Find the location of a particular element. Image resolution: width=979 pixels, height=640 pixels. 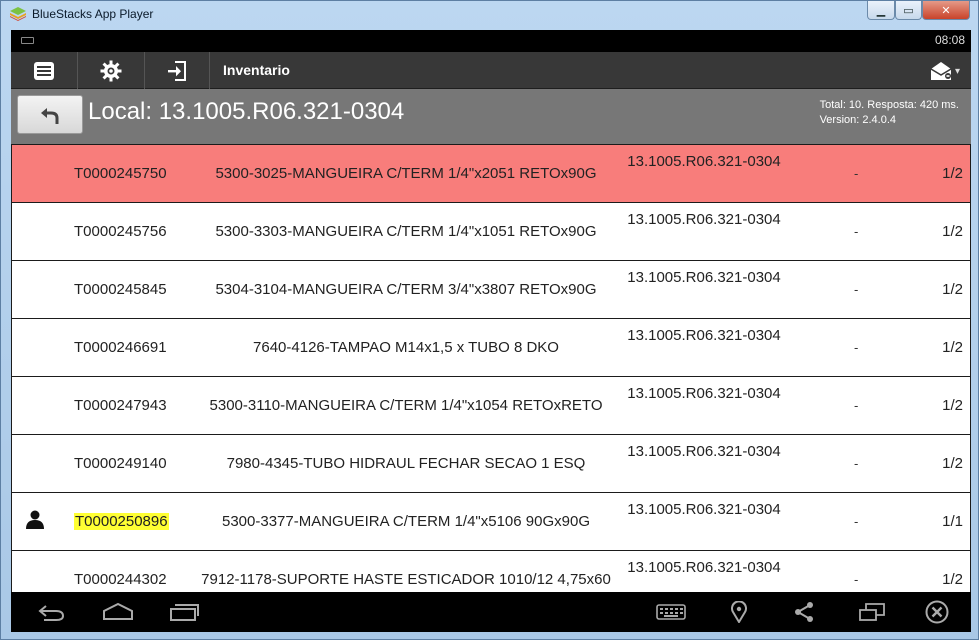

close-app-icon is located at coordinates (937, 612).